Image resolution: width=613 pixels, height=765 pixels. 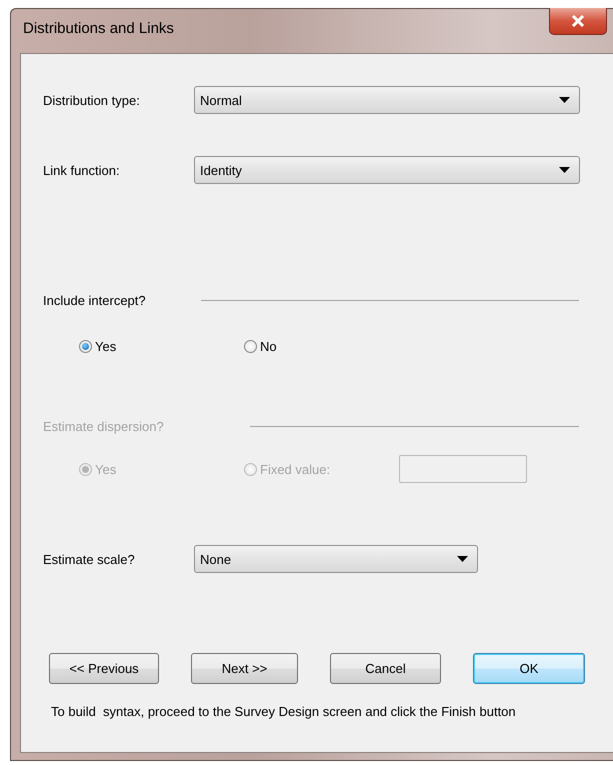 I want to click on dialog-button: Next >>, so click(x=244, y=668).